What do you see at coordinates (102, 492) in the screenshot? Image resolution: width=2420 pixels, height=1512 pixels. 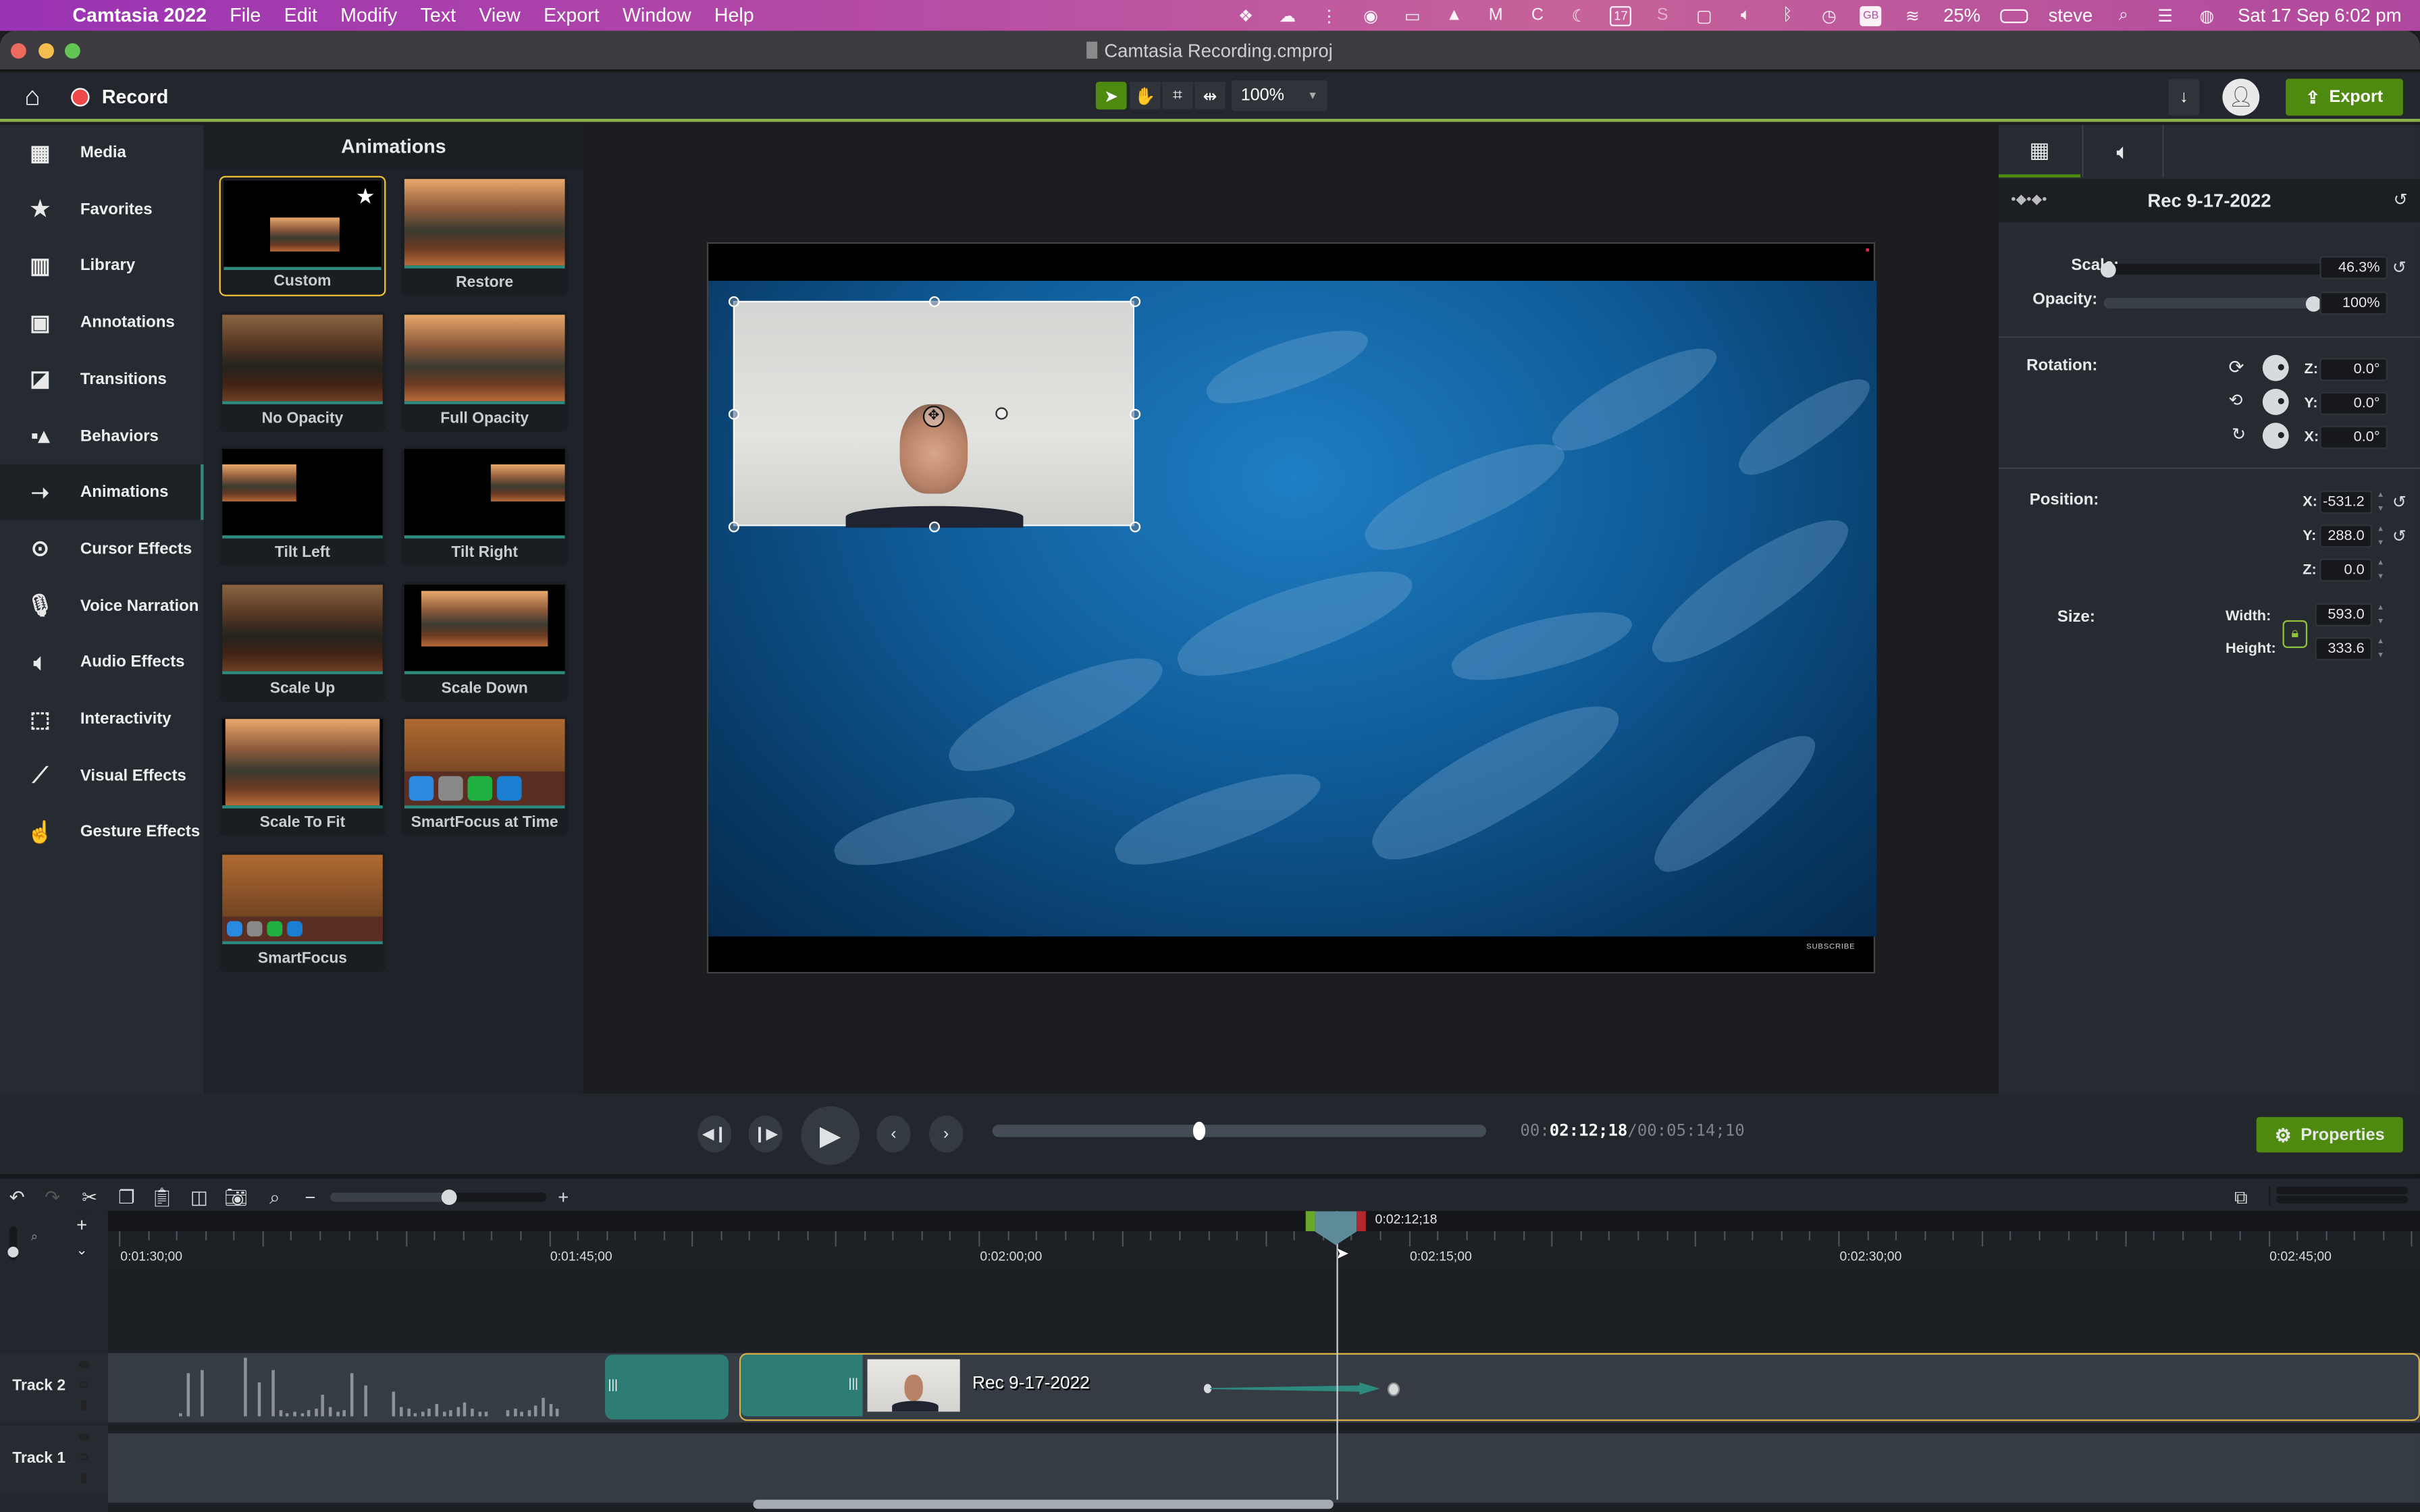 I see `sidebar-item-animations: ➝ Animations` at bounding box center [102, 492].